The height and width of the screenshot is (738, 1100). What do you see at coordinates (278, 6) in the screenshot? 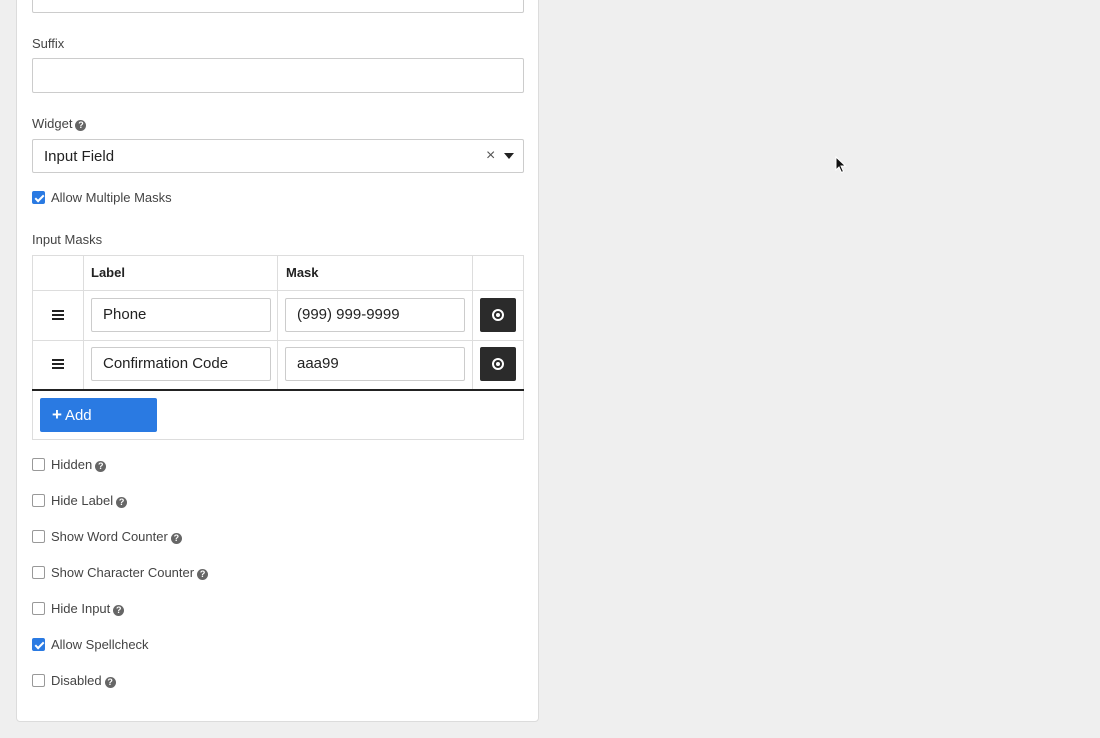
I see `top-input-field` at bounding box center [278, 6].